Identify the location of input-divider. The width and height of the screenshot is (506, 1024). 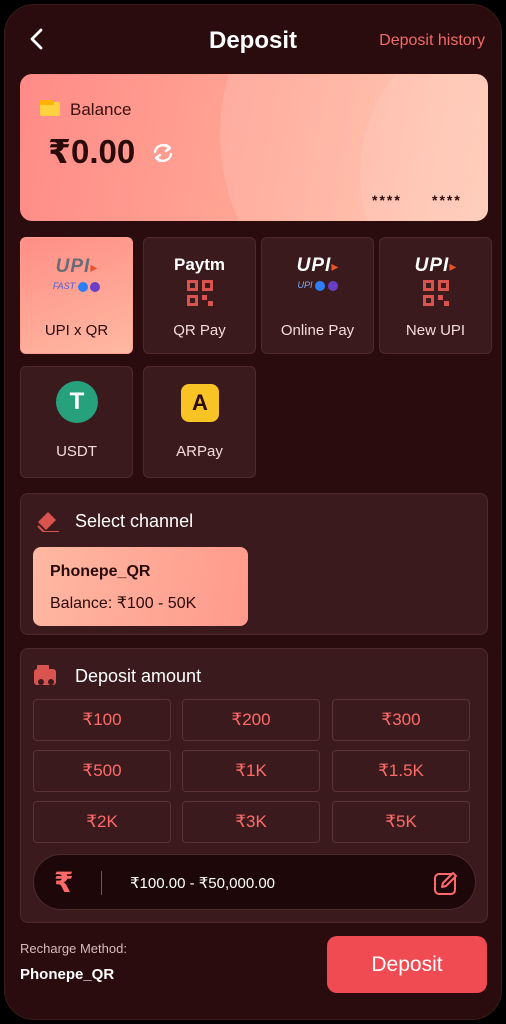
(101, 883).